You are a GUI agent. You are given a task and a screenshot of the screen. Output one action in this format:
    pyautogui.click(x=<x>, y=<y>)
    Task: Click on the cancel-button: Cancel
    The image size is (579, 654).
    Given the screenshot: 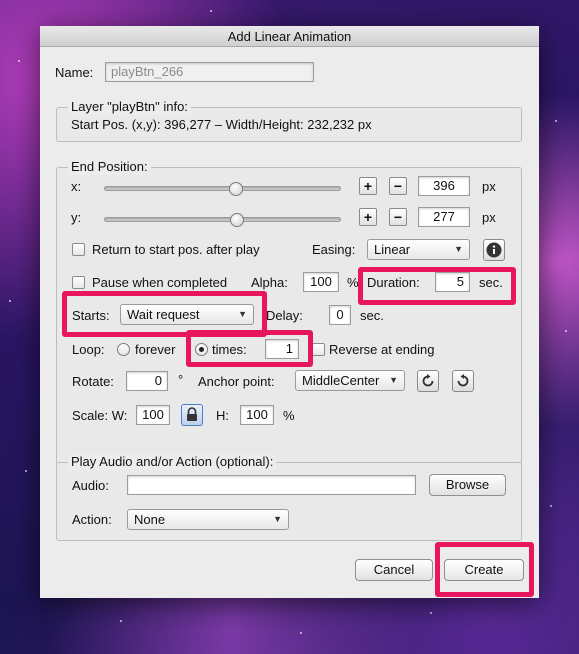 What is the action you would take?
    pyautogui.click(x=394, y=570)
    